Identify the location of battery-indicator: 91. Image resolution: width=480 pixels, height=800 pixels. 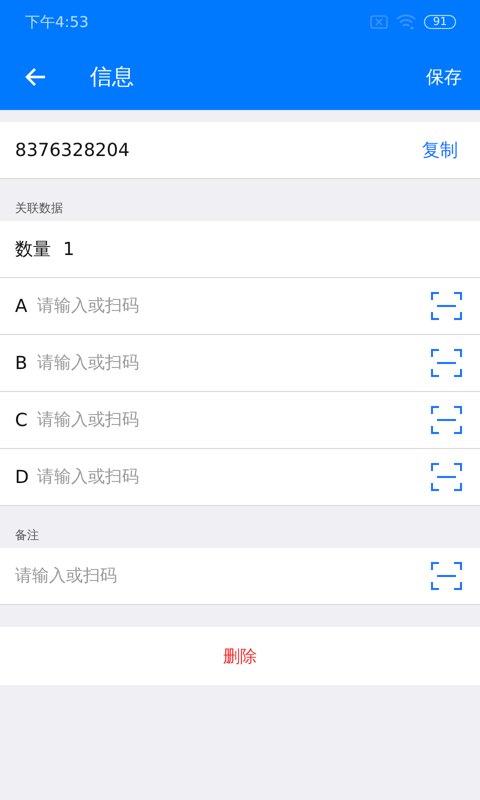
(440, 22).